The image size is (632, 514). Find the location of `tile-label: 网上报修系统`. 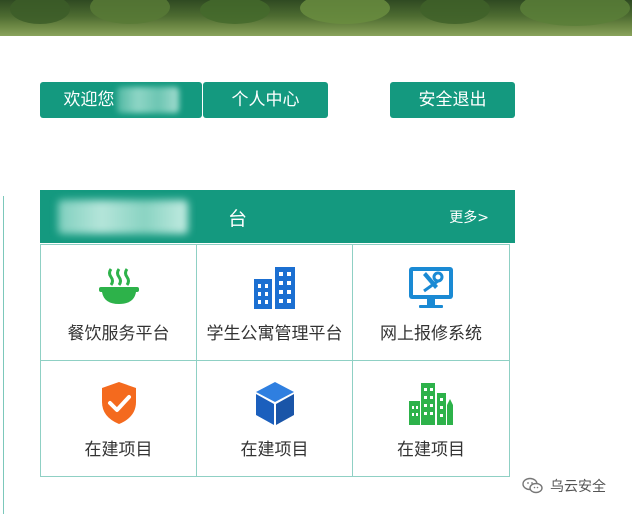

tile-label: 网上报修系统 is located at coordinates (431, 334).